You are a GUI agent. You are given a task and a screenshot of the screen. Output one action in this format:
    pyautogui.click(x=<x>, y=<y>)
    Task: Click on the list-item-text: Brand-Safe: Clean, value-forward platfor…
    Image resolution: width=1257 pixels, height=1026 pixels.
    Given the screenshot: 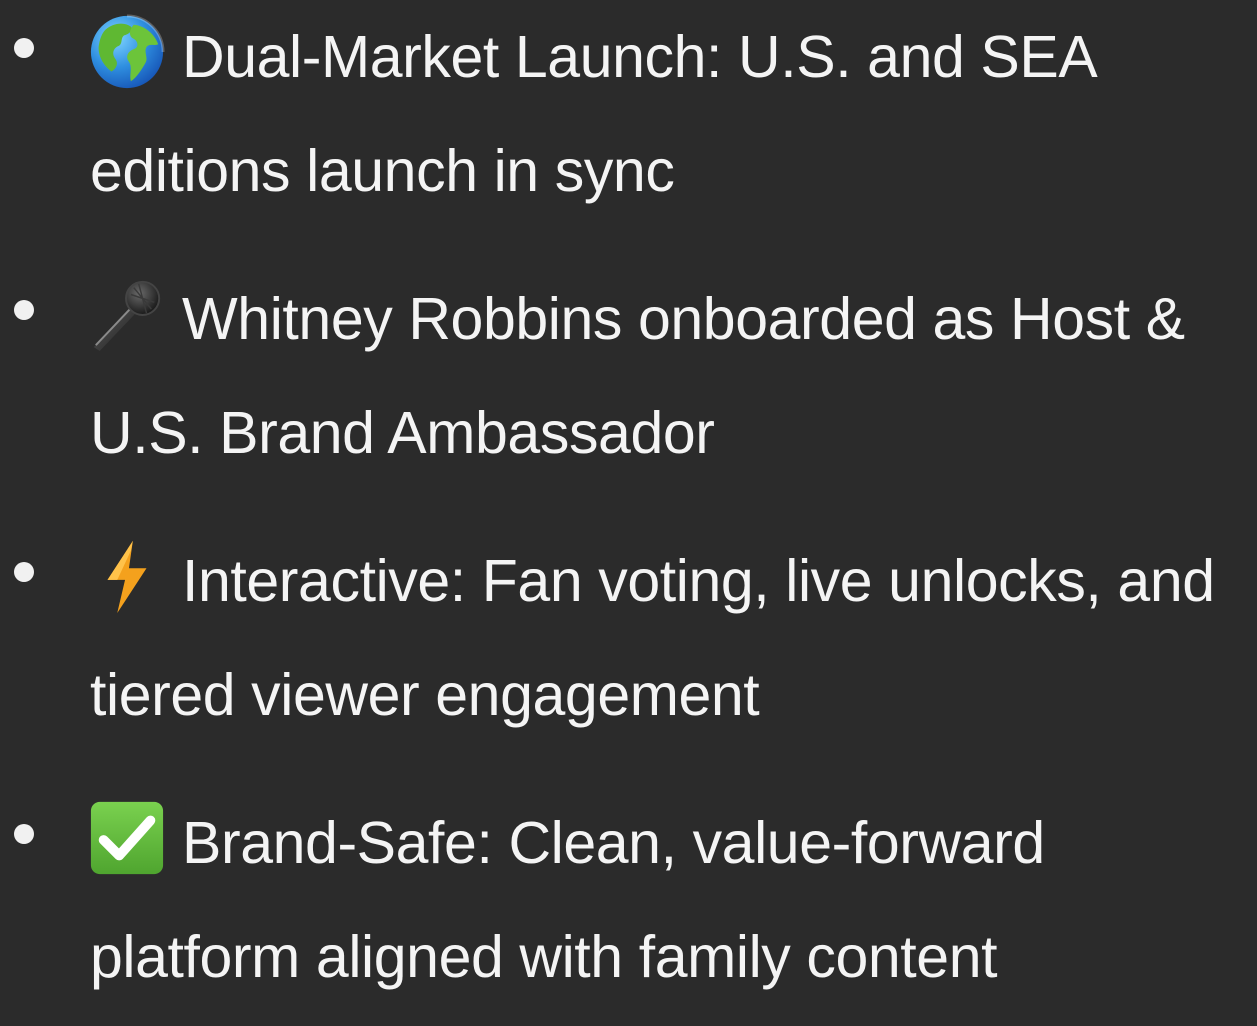 What is the action you would take?
    pyautogui.click(x=567, y=900)
    